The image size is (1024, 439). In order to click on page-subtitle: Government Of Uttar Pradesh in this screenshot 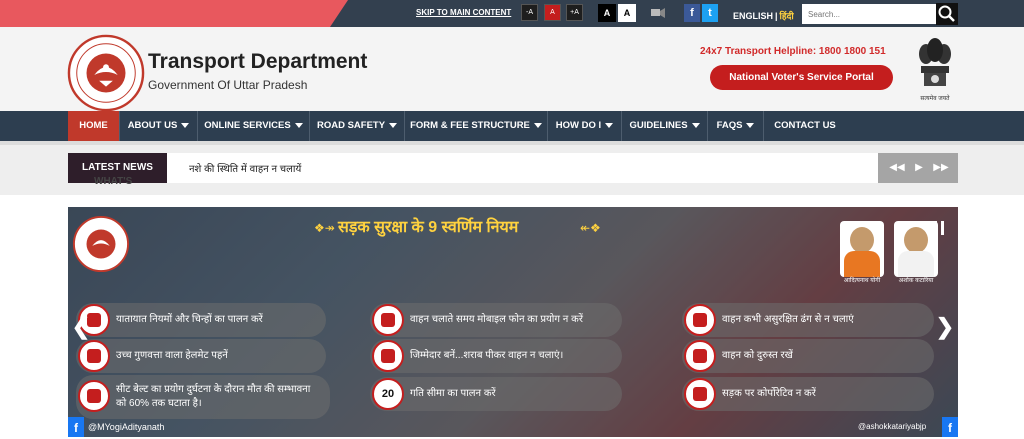, I will do `click(228, 85)`.